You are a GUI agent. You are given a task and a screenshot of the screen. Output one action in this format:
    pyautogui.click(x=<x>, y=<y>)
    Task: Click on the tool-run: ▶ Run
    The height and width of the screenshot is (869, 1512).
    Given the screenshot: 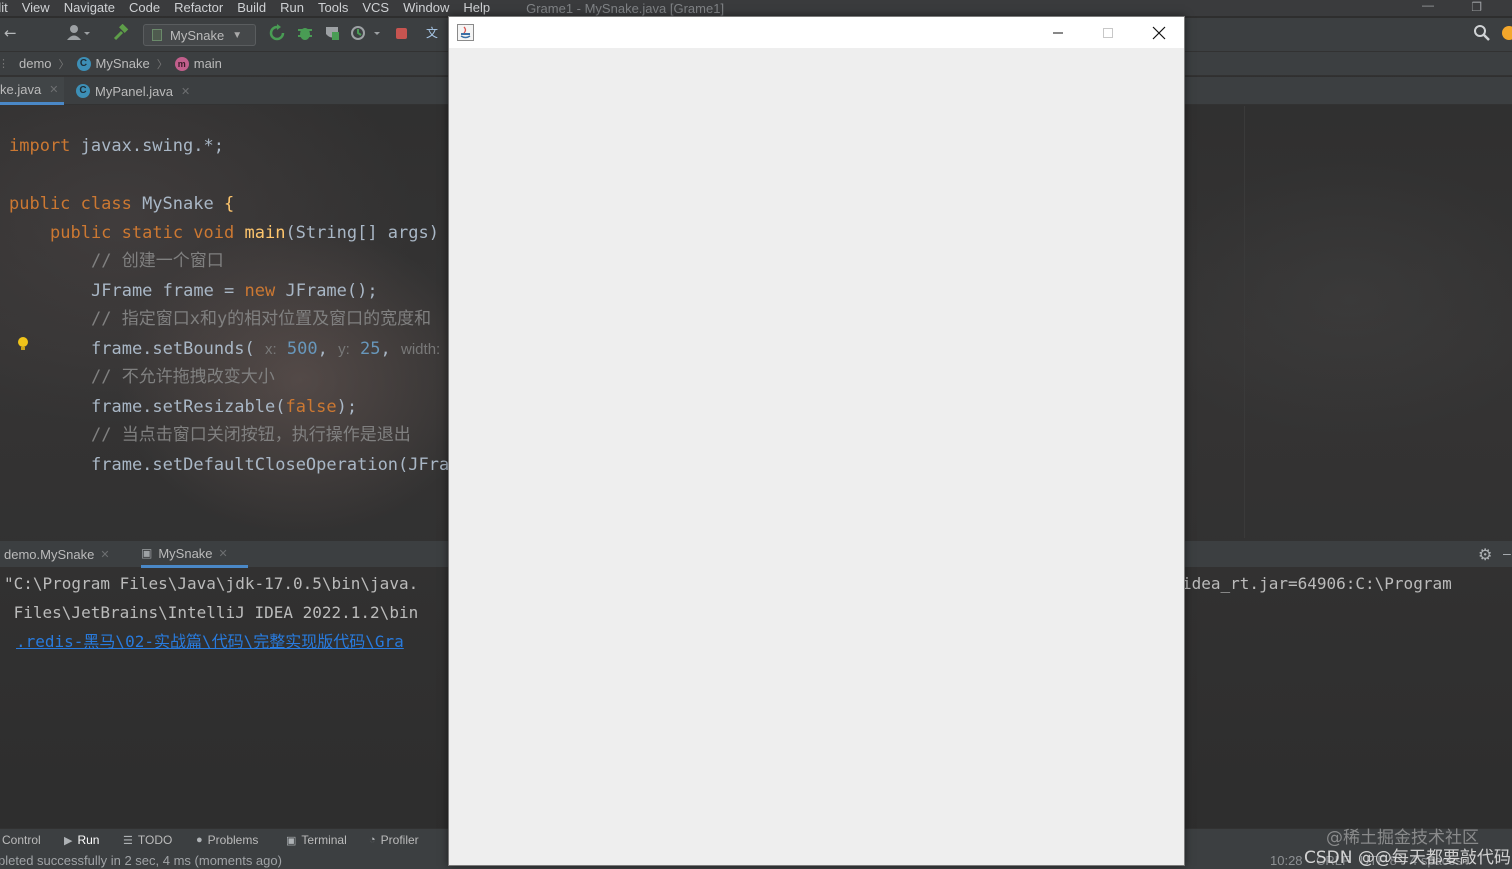 What is the action you would take?
    pyautogui.click(x=81, y=840)
    